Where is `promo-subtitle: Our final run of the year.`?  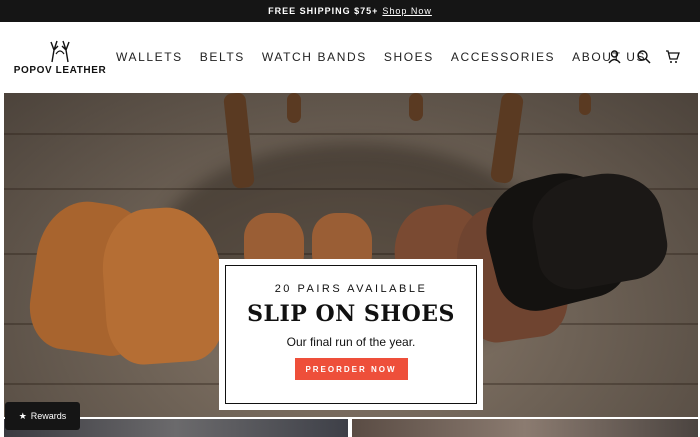
promo-subtitle: Our final run of the year. is located at coordinates (351, 342).